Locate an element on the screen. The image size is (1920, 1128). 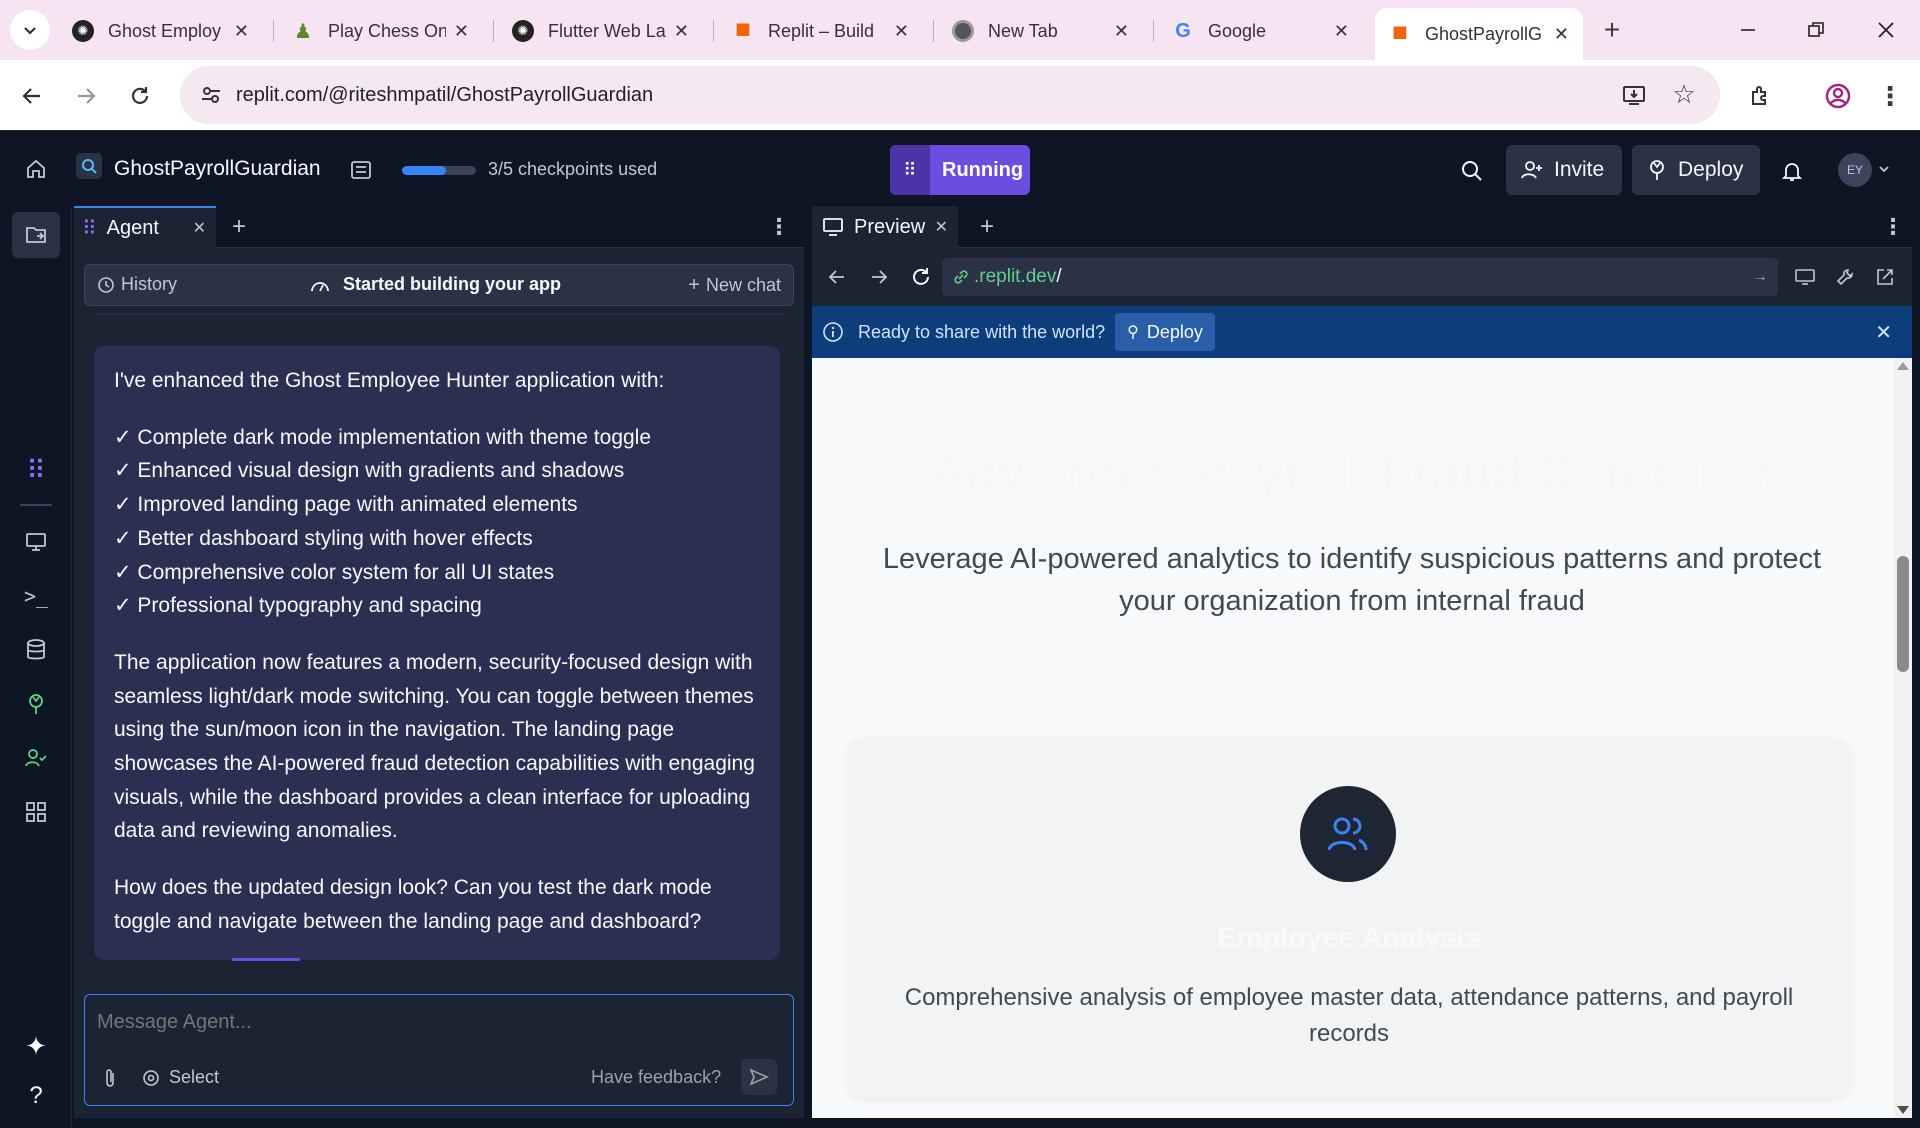
webview-tool-icon is located at coordinates (36, 542).